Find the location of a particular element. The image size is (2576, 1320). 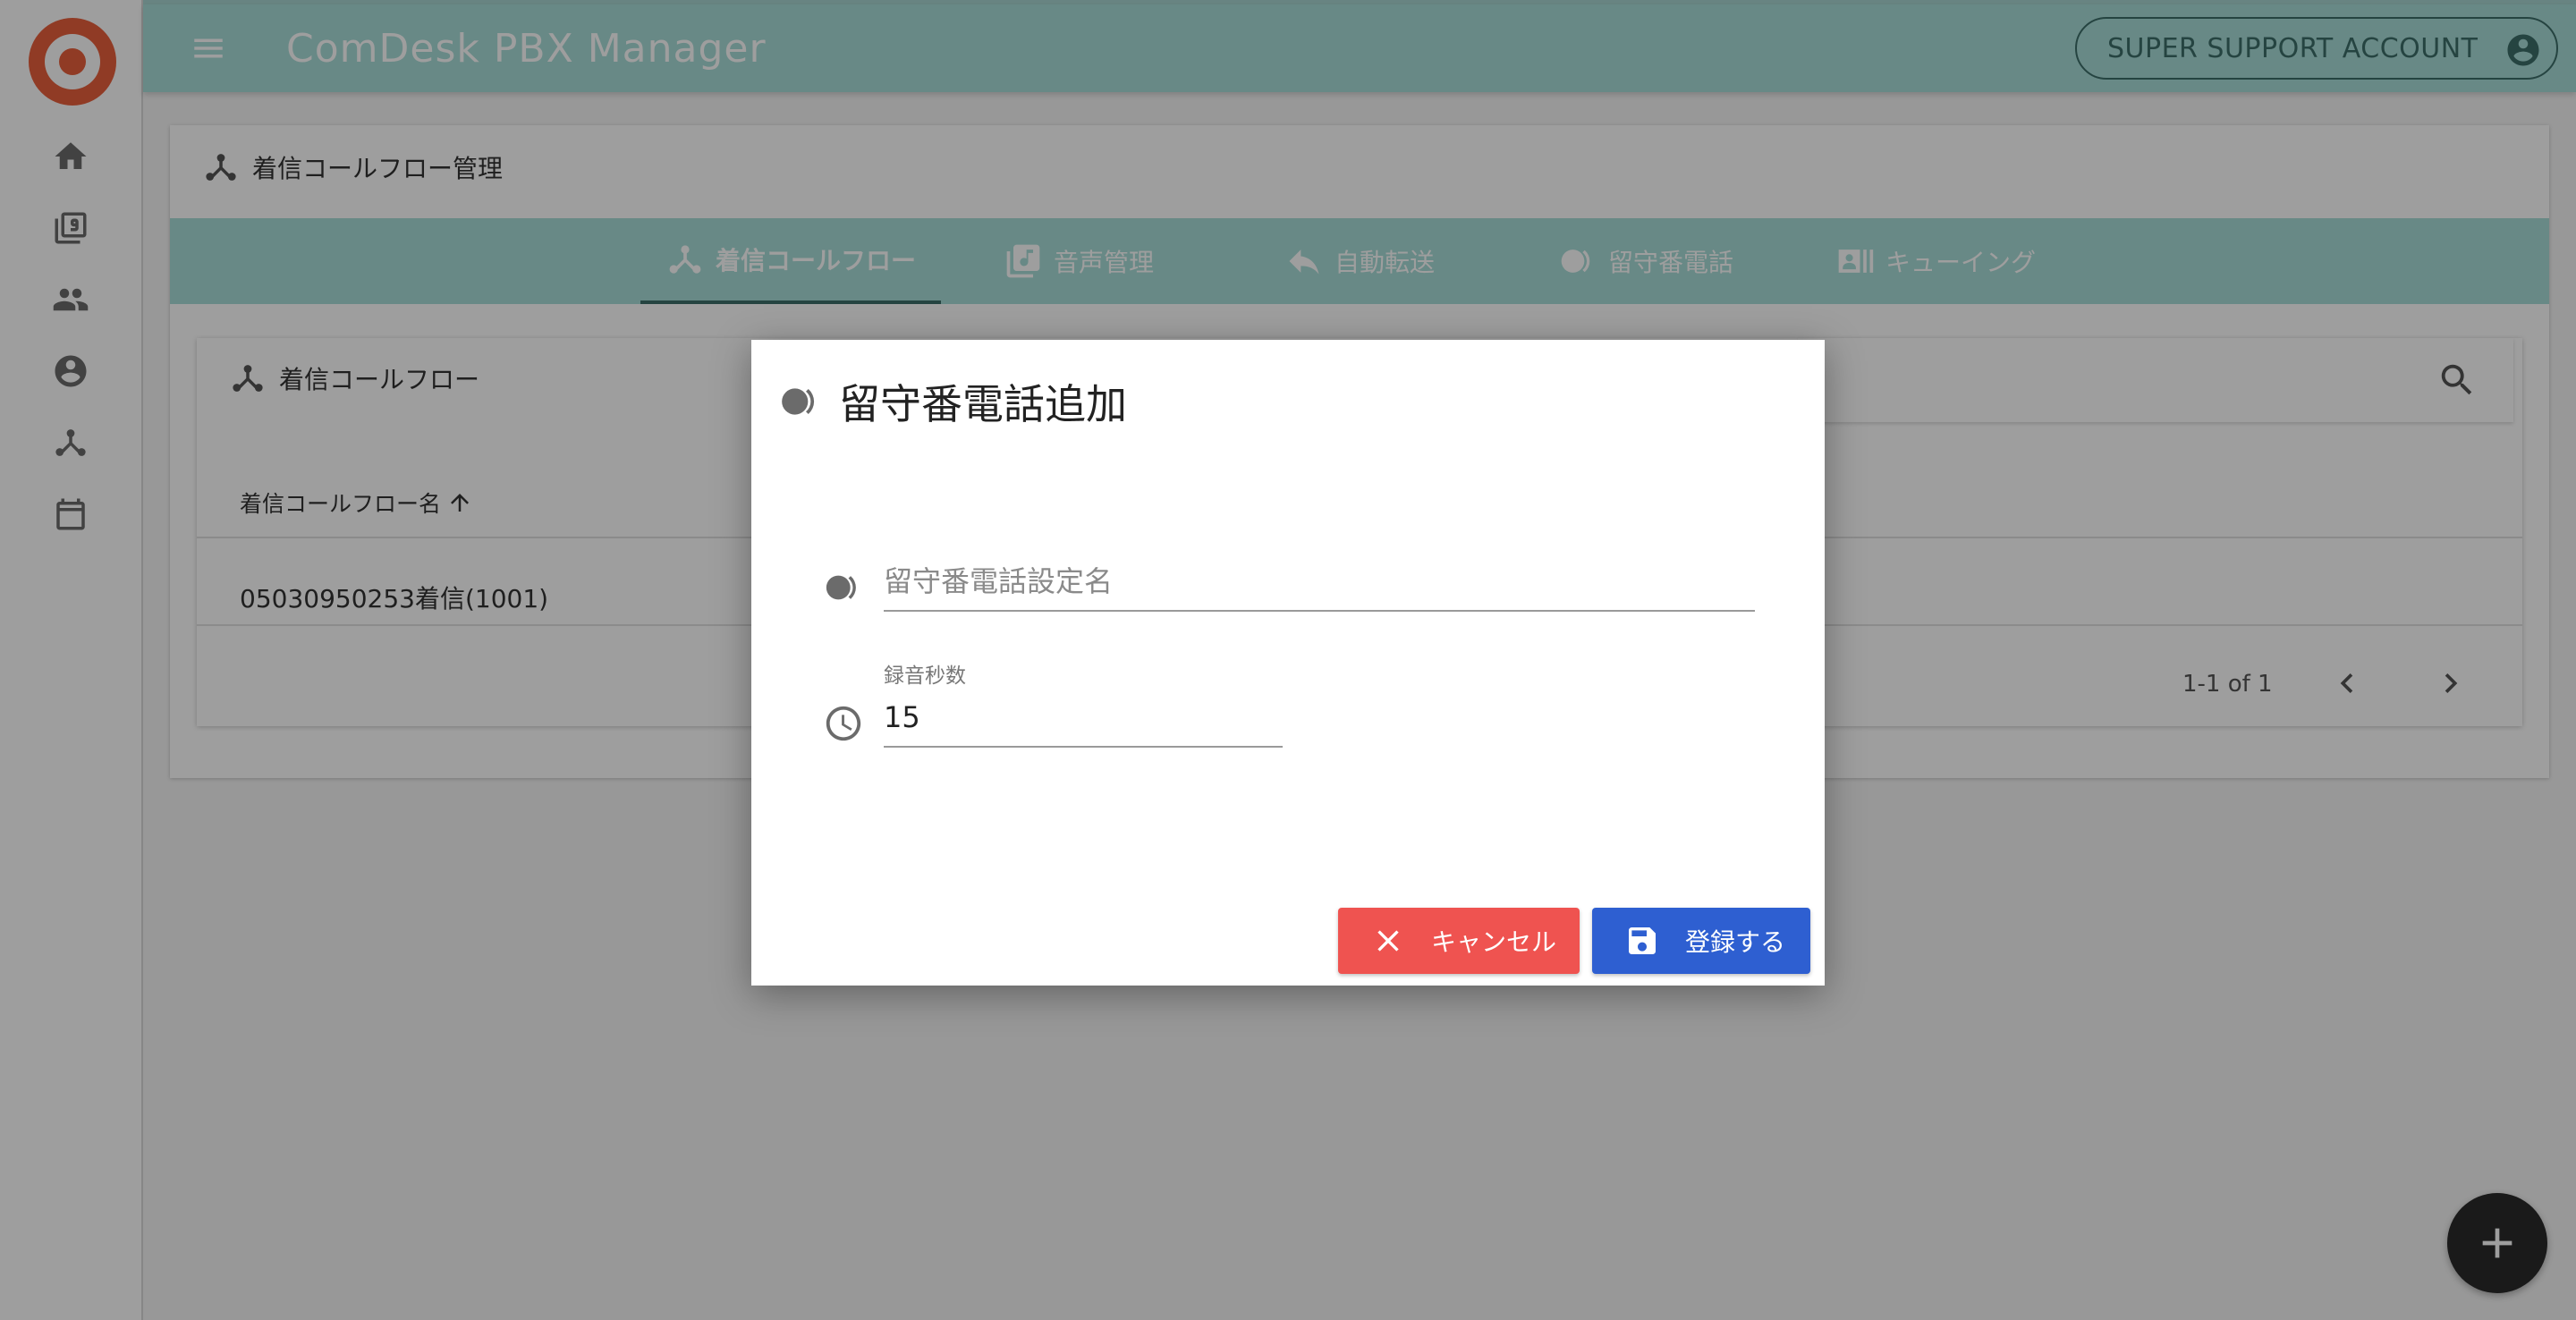

recording-seconds-row: 録音秒数 is located at coordinates (1053, 706).